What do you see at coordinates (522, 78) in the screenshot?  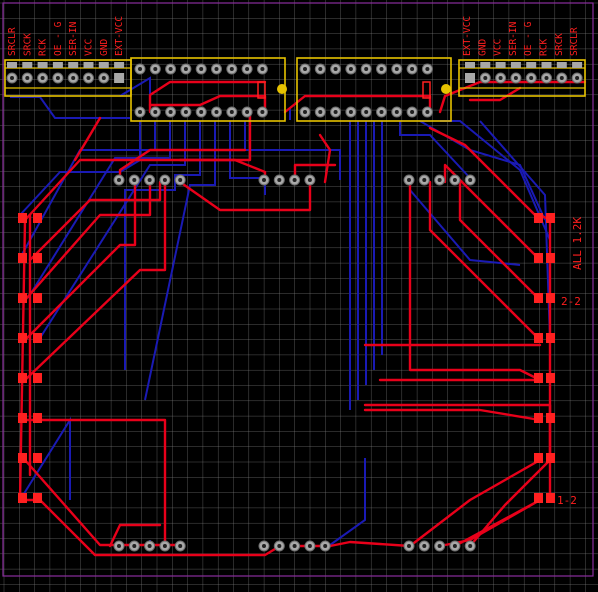 I see `right-connector-header` at bounding box center [522, 78].